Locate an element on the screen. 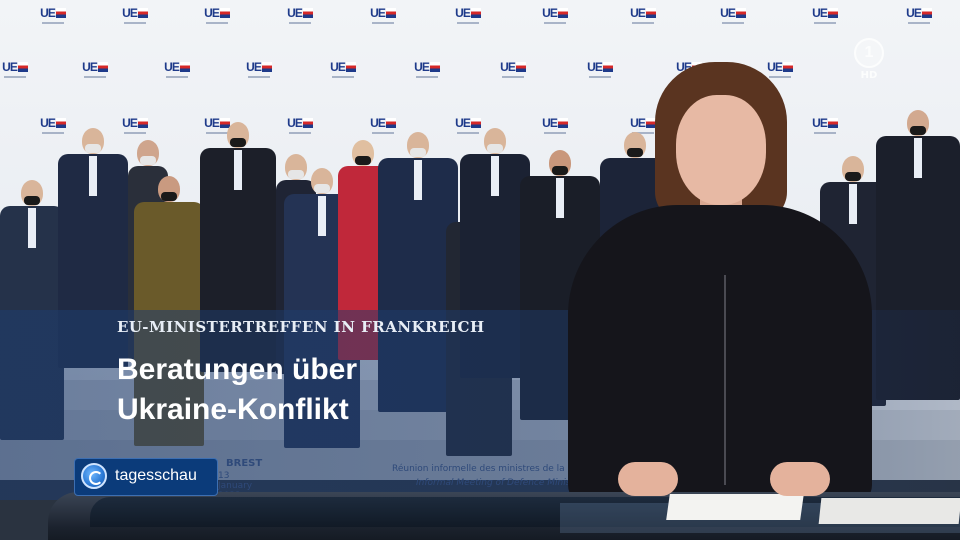 The width and height of the screenshot is (960, 540). tagesschau-logo-text: tagesschau is located at coordinates (156, 475).